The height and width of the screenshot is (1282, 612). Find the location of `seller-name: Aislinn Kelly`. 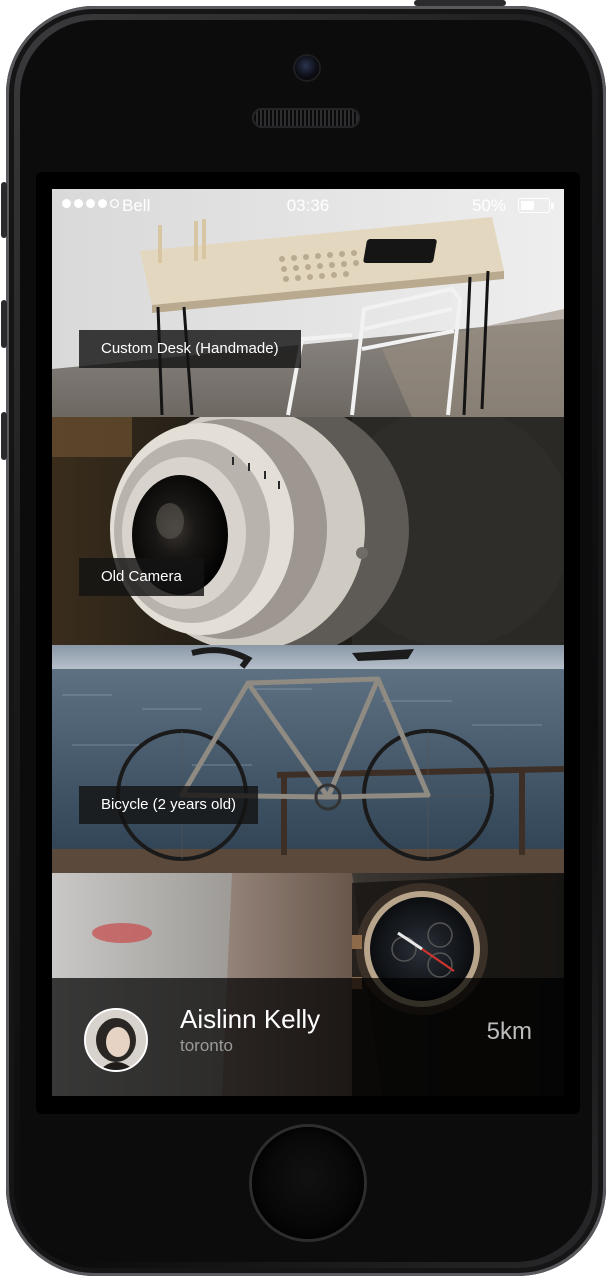

seller-name: Aislinn Kelly is located at coordinates (250, 1019).